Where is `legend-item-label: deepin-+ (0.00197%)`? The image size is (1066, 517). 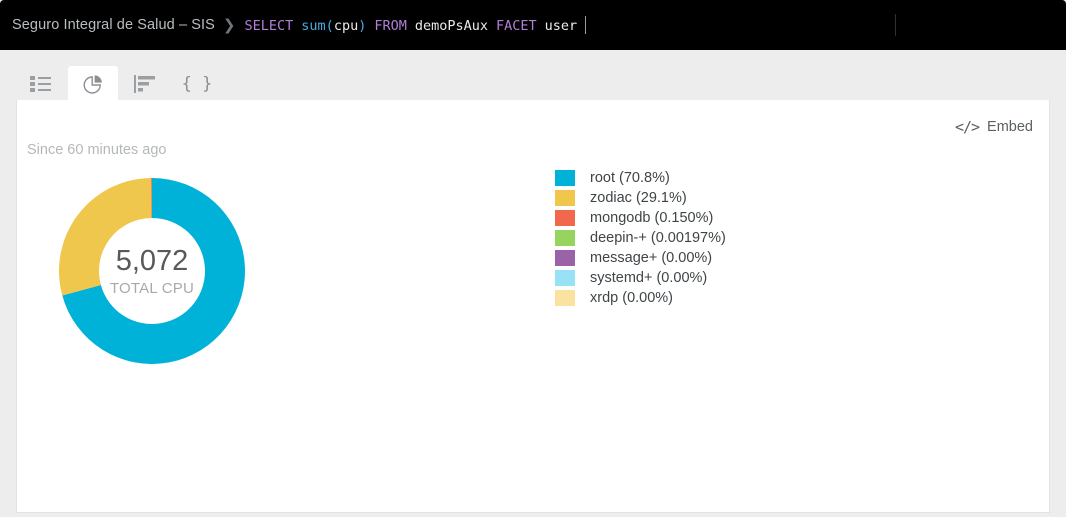 legend-item-label: deepin-+ (0.00197%) is located at coordinates (658, 238).